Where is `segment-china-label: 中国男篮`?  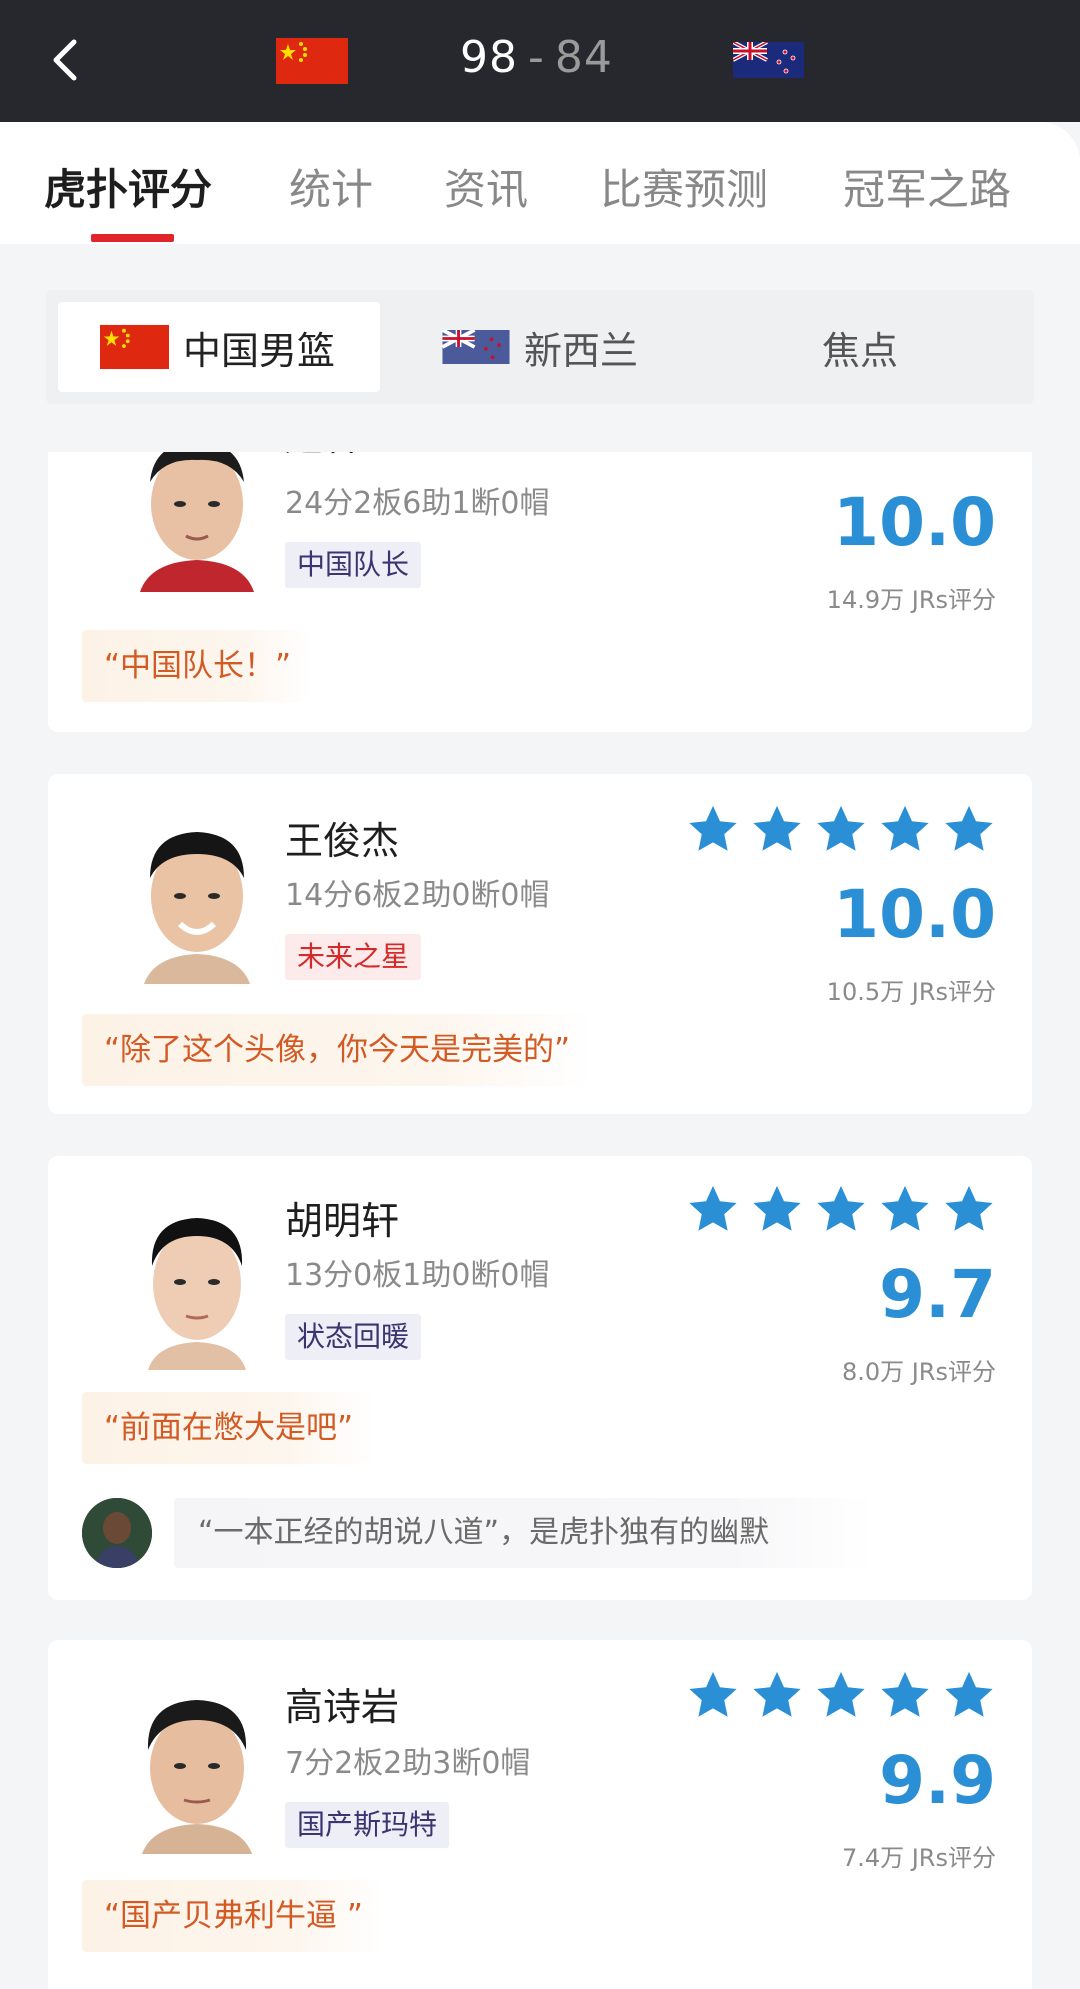 segment-china-label: 中国男篮 is located at coordinates (259, 350).